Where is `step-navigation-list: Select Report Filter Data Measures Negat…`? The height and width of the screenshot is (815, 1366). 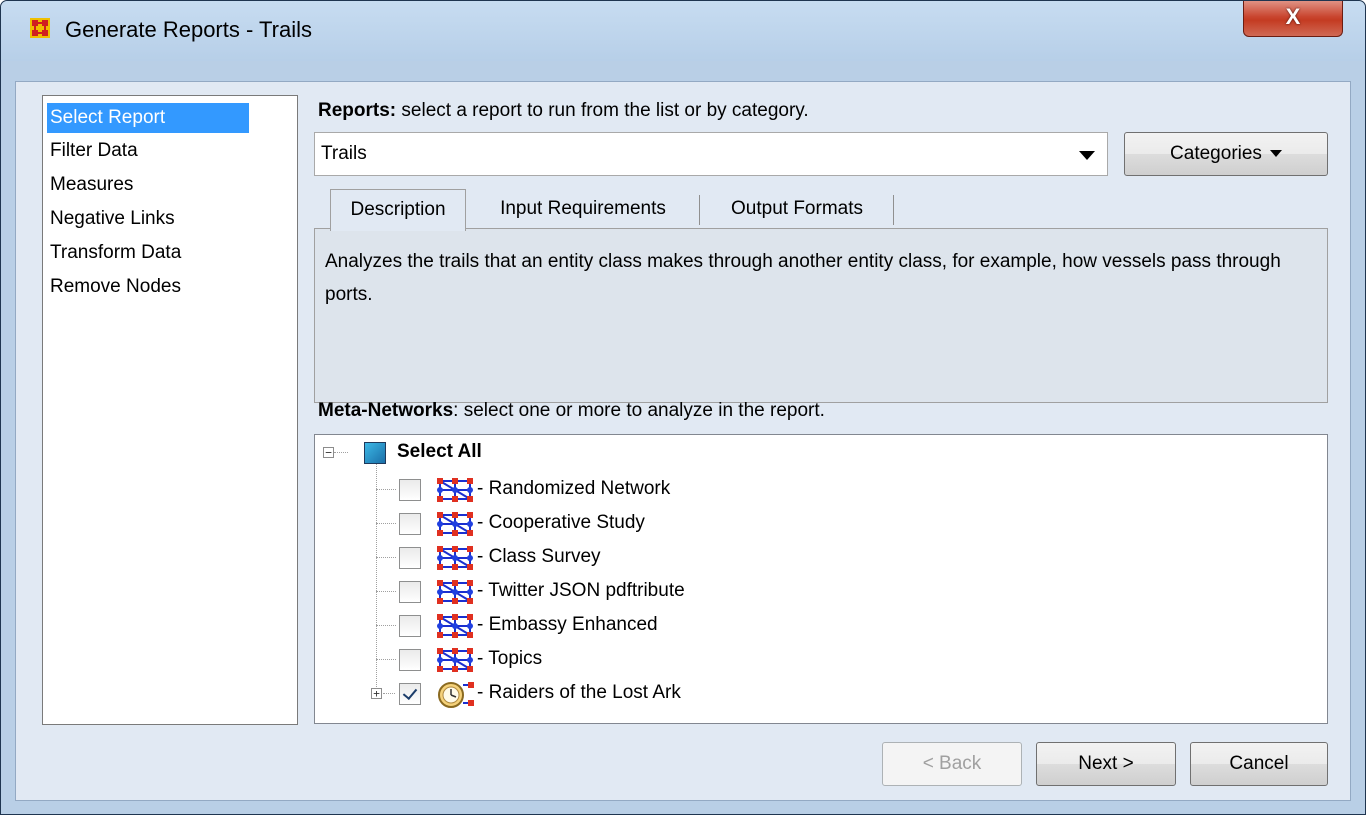
step-navigation-list: Select Report Filter Data Measures Negat… is located at coordinates (170, 410).